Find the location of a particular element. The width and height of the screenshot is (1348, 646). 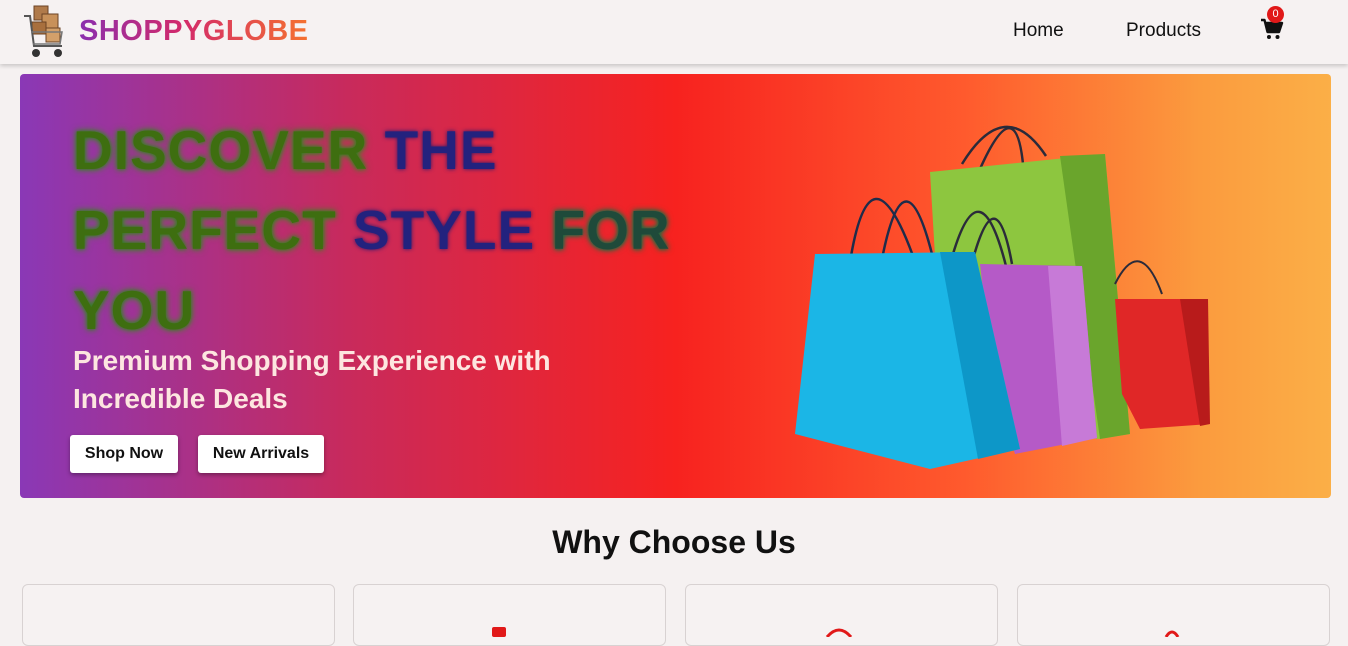

hero-title-word: PERFECT is located at coordinates (205, 230).